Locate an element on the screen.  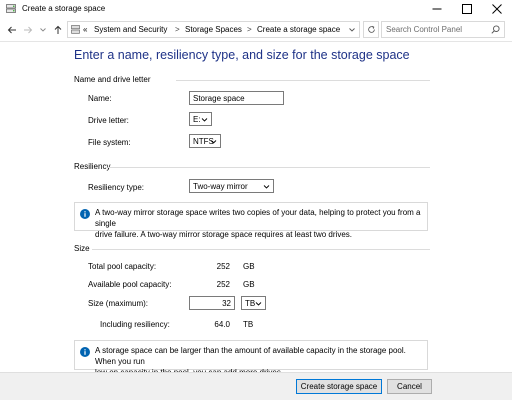
size-unit-value: TB is located at coordinates (250, 303).